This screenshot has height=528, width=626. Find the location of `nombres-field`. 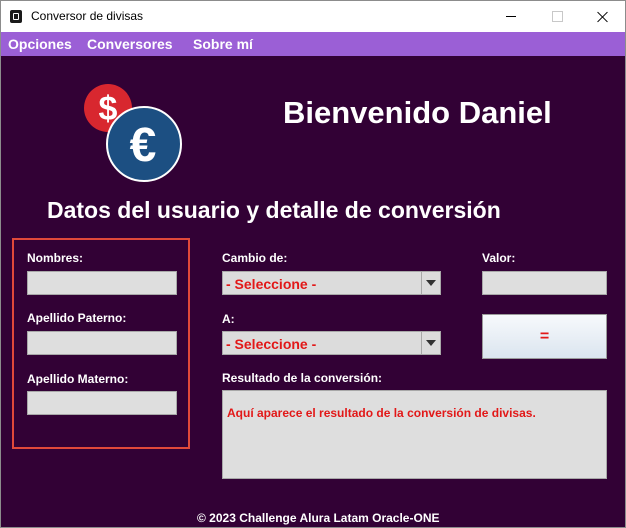

nombres-field is located at coordinates (102, 283).